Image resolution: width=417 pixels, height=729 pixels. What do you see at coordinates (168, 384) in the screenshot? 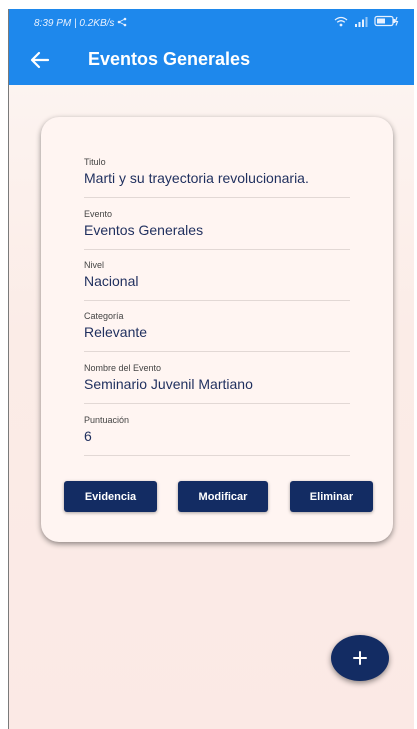
I see `field-value: Seminario Juvenil Martiano` at bounding box center [168, 384].